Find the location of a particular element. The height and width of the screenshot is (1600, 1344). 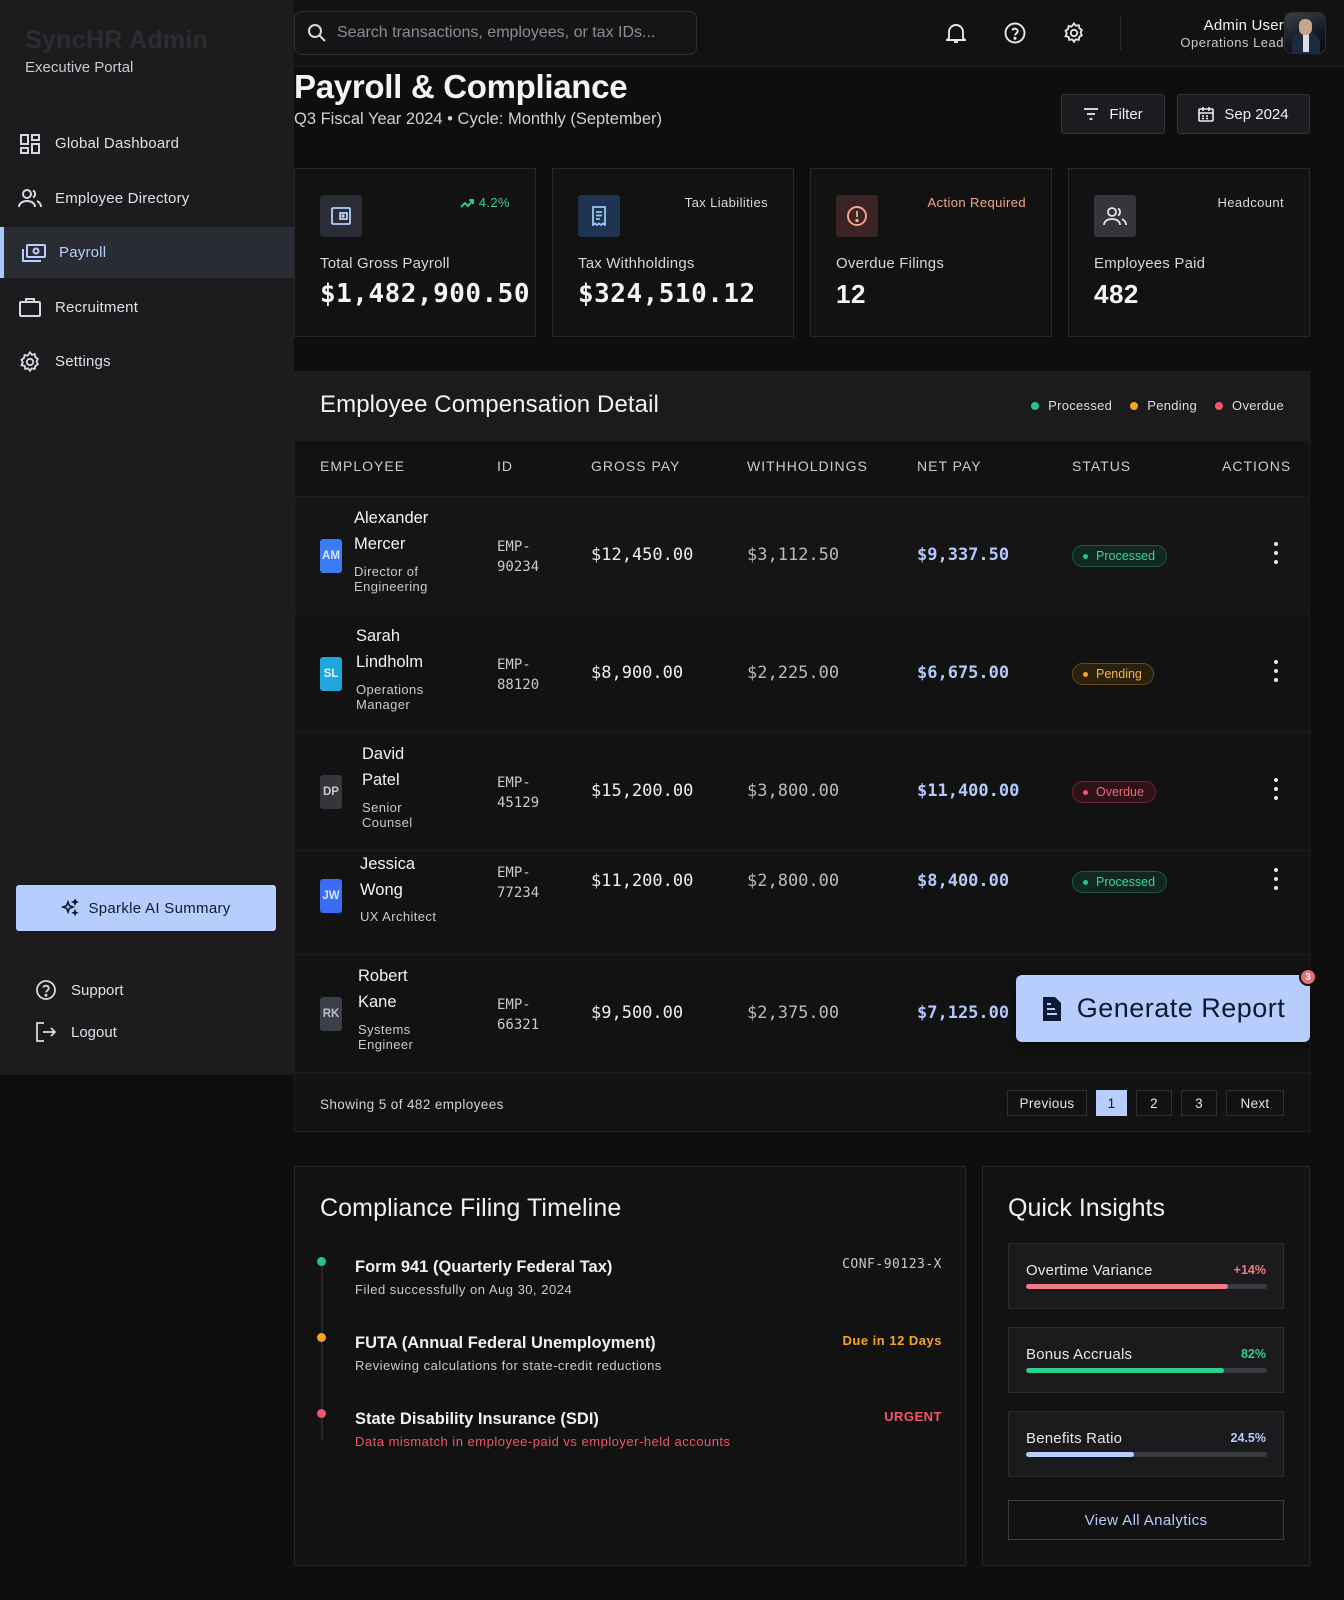

timeline-item-title: State Disability Insurance (SDI) is located at coordinates (477, 1419).